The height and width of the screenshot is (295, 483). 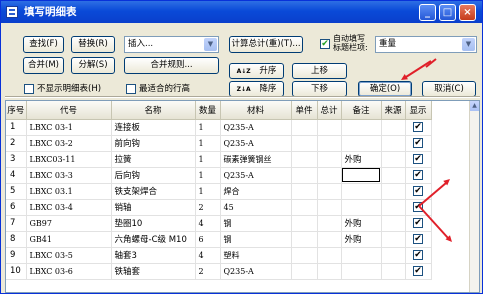 I want to click on seq-cell: 8, so click(x=16, y=239).